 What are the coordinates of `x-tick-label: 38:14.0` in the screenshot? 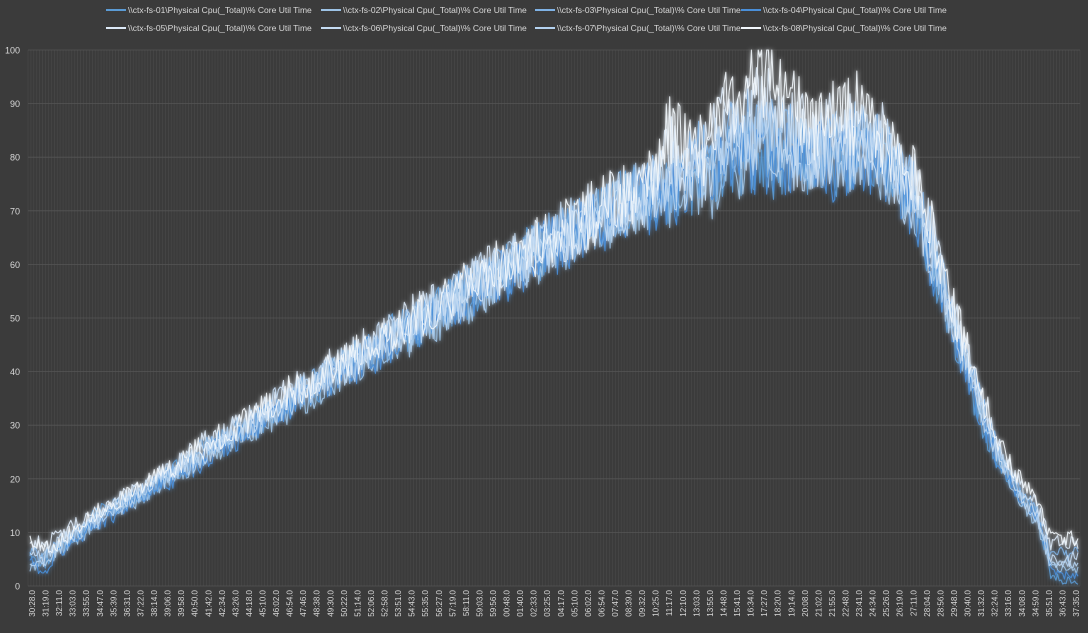 It's located at (154, 602).